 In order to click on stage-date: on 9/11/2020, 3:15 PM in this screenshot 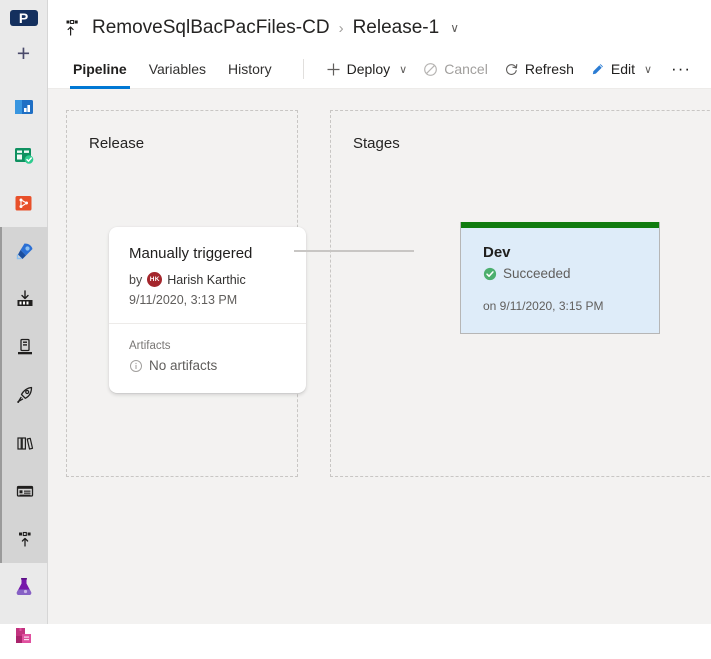, I will do `click(543, 306)`.